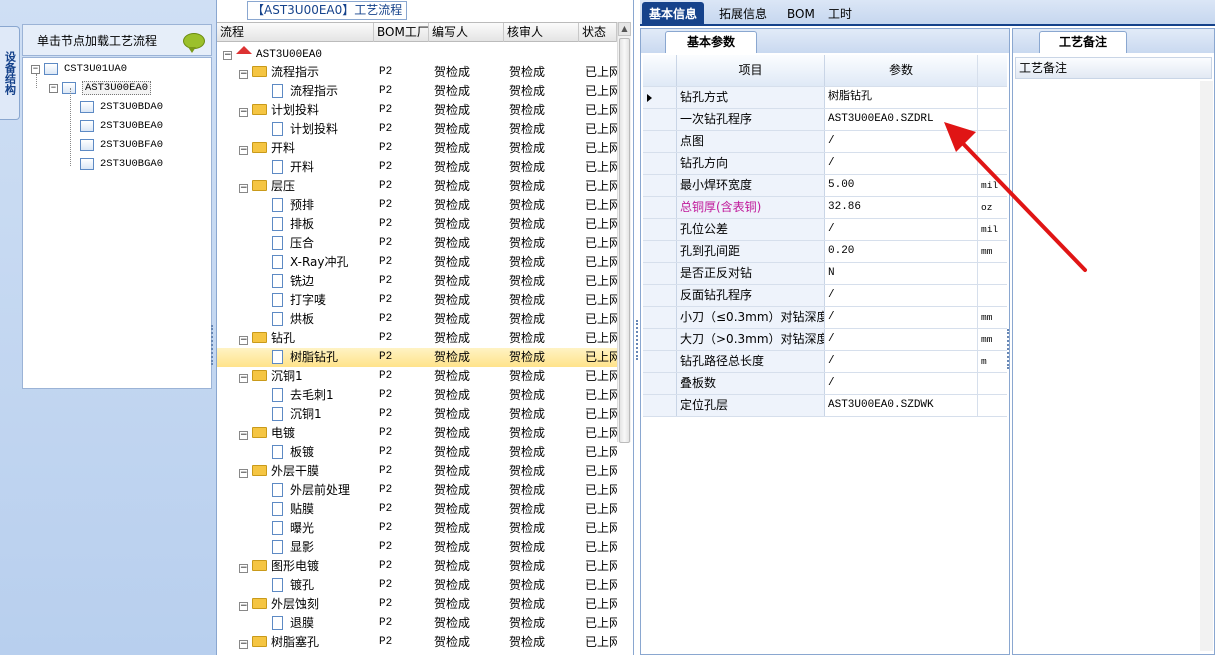 This screenshot has height=655, width=1215. Describe the element at coordinates (417, 509) in the screenshot. I see `process-step-row: 贴膜 P2 贺检成 贺检成 已上网` at that location.